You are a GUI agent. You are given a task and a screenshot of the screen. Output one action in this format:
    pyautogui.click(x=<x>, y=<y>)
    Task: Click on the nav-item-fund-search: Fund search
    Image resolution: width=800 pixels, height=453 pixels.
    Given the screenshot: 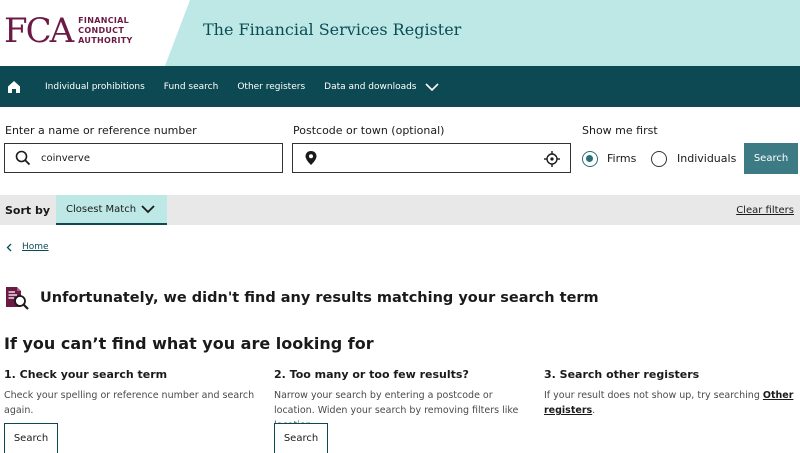 What is the action you would take?
    pyautogui.click(x=191, y=87)
    